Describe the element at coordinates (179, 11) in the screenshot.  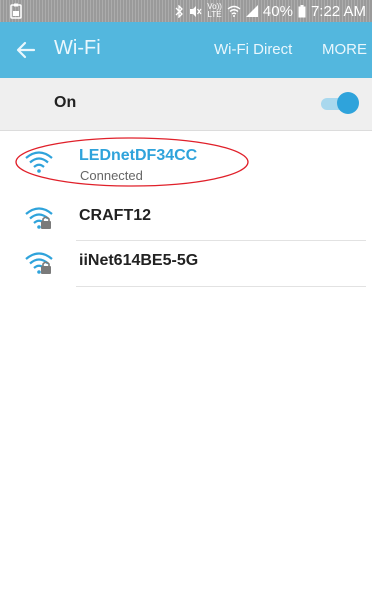
I see `bluetooth-icon` at that location.